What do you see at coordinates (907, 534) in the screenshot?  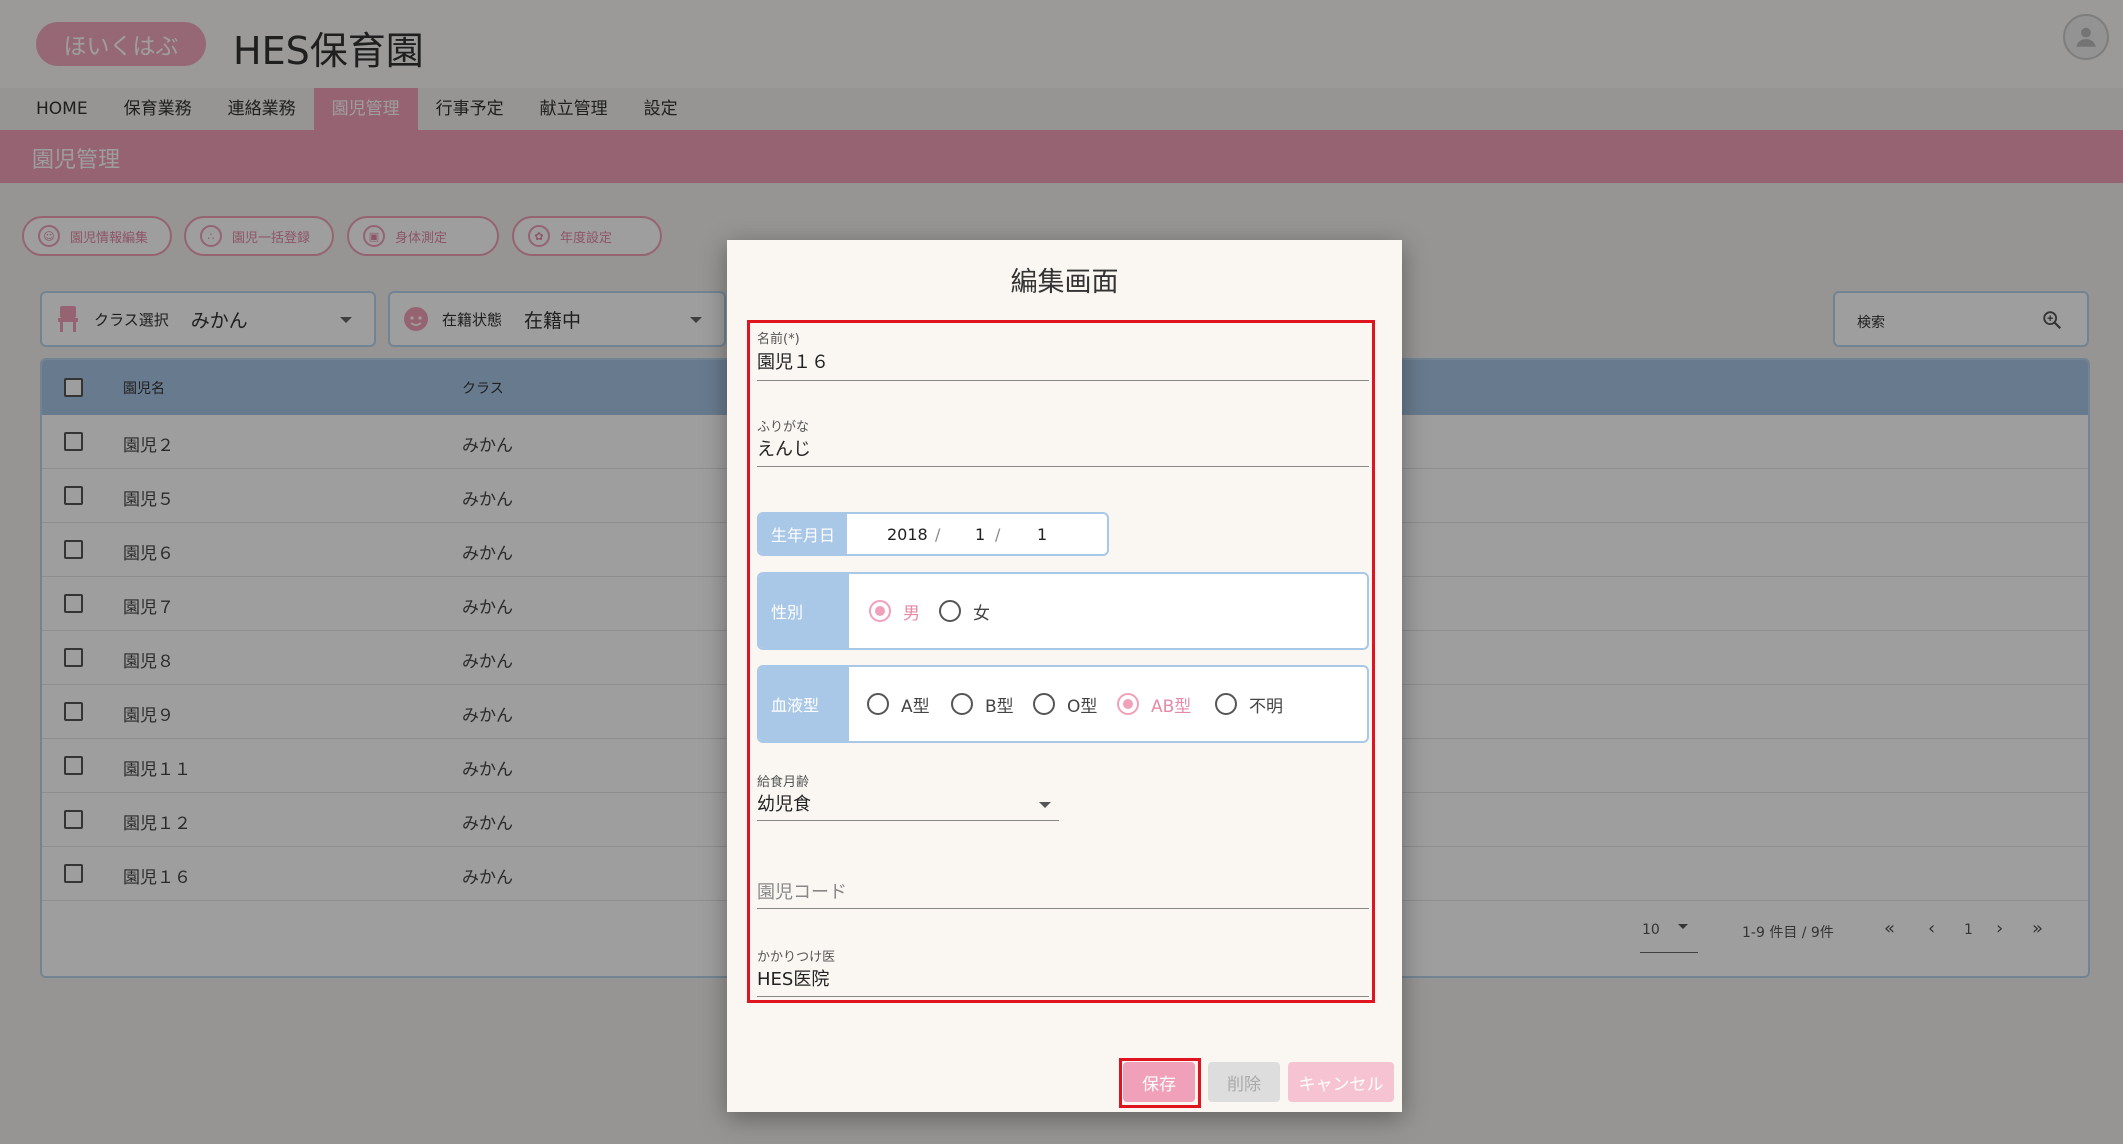 I see `dob-year: 2018` at bounding box center [907, 534].